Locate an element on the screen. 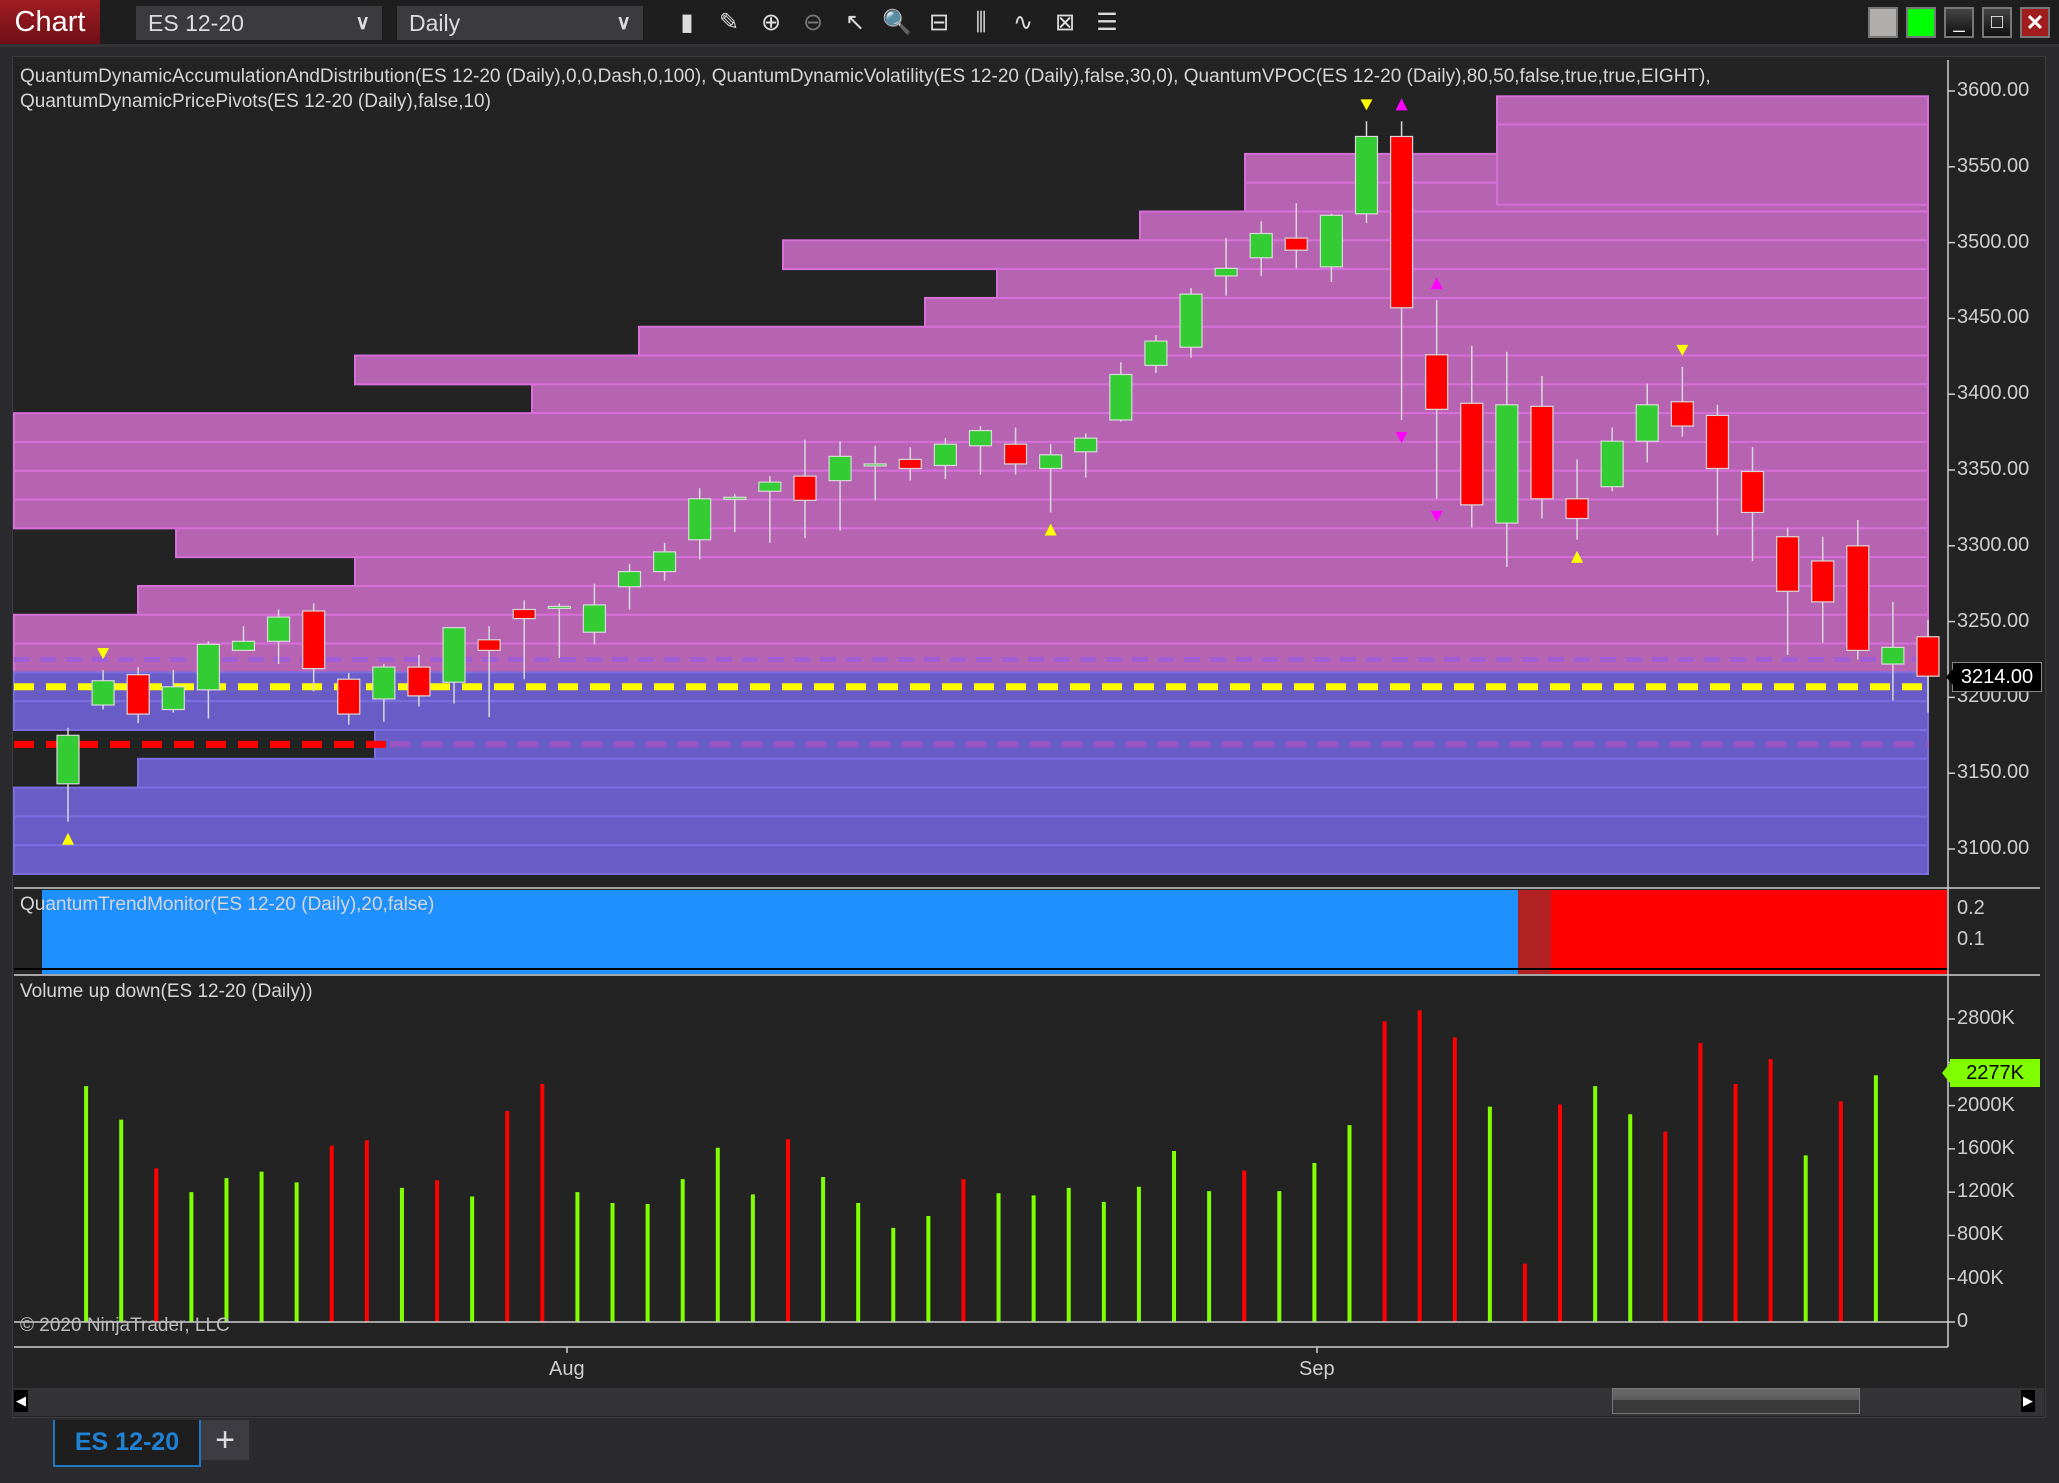 This screenshot has height=1483, width=2059. trend-tick-0.1: 0.1 is located at coordinates (1971, 939).